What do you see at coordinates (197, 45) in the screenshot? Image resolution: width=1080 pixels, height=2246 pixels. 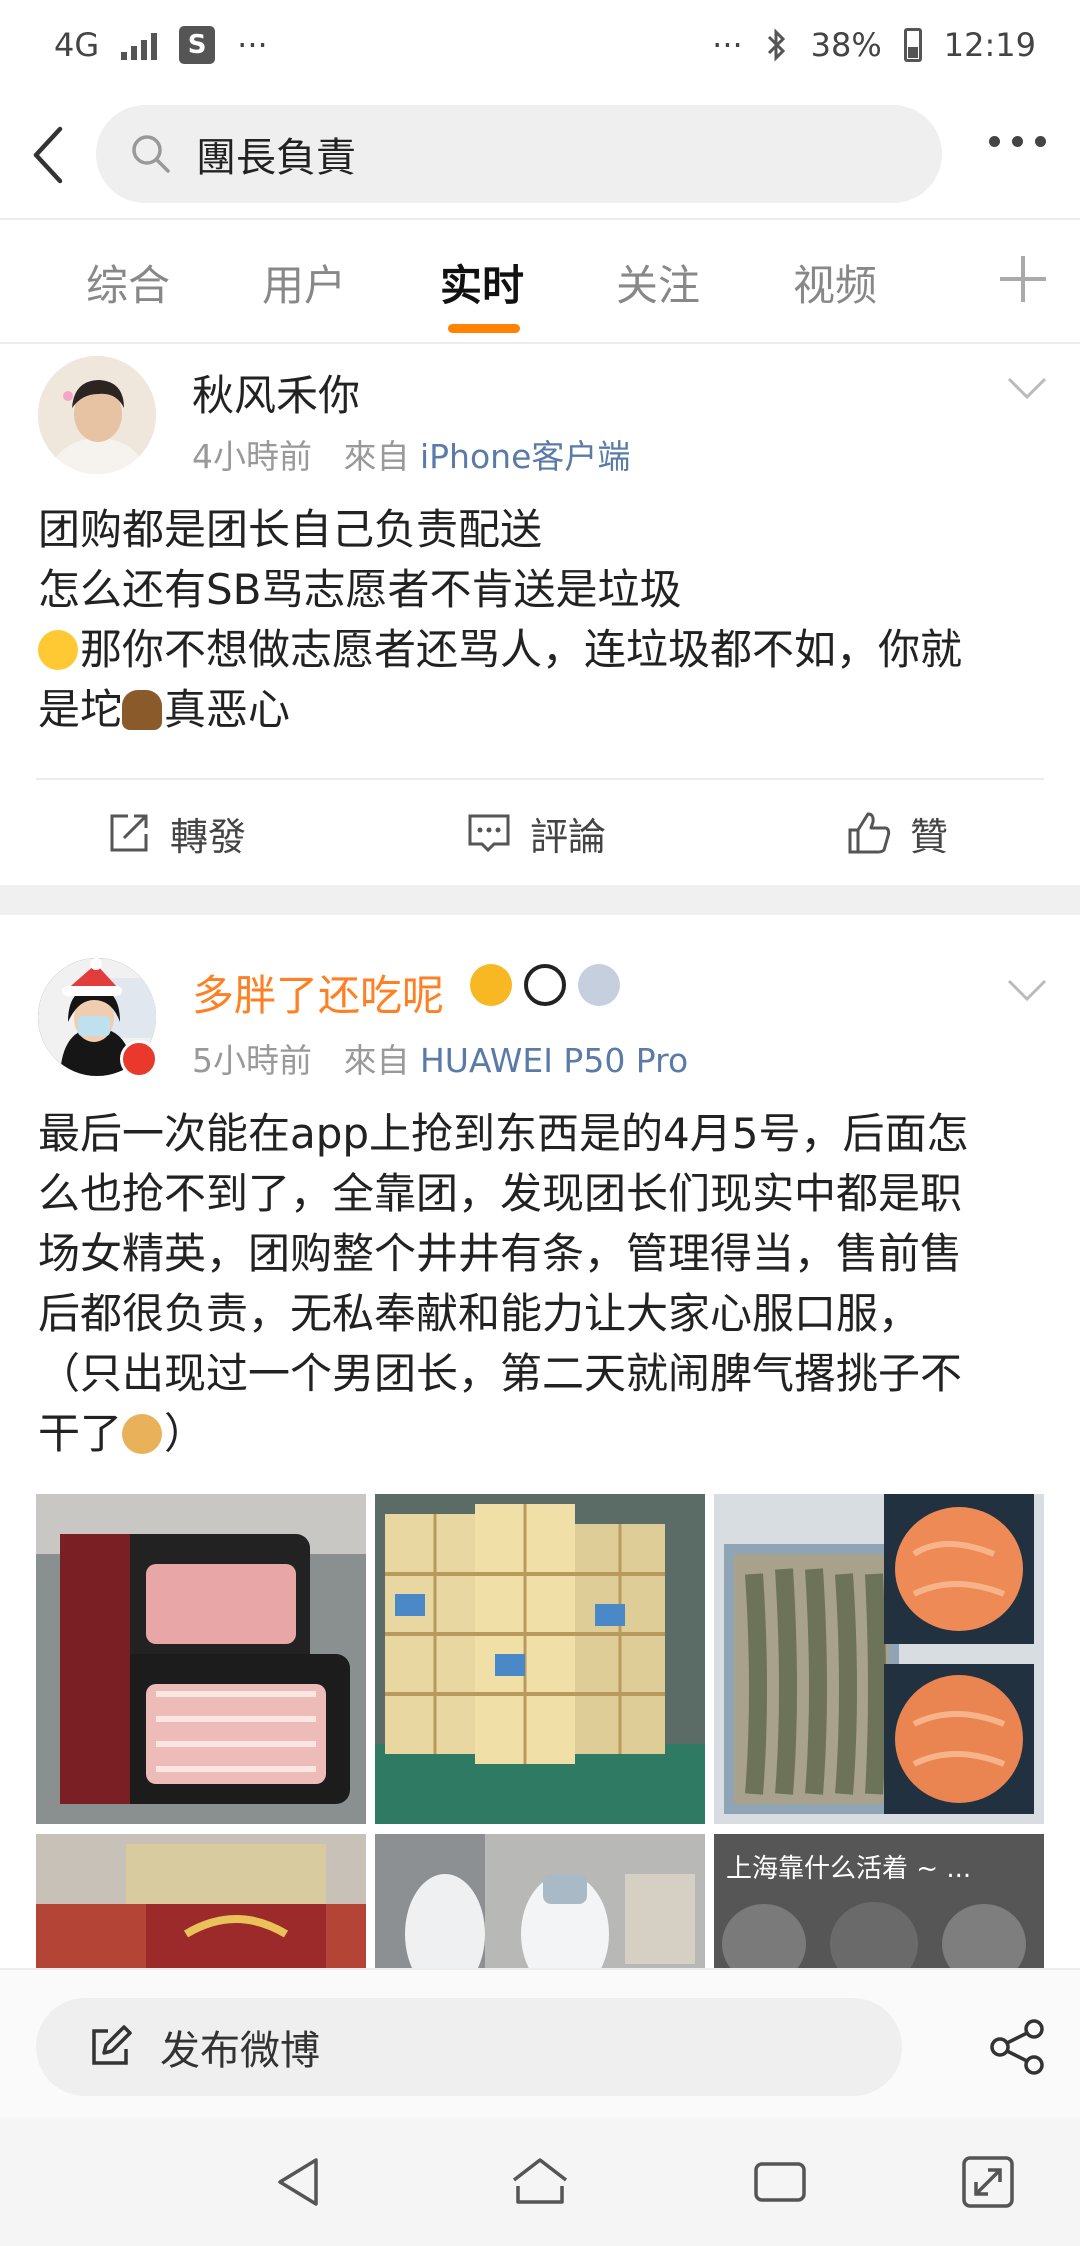 I see `shopping-bag-icon: S` at bounding box center [197, 45].